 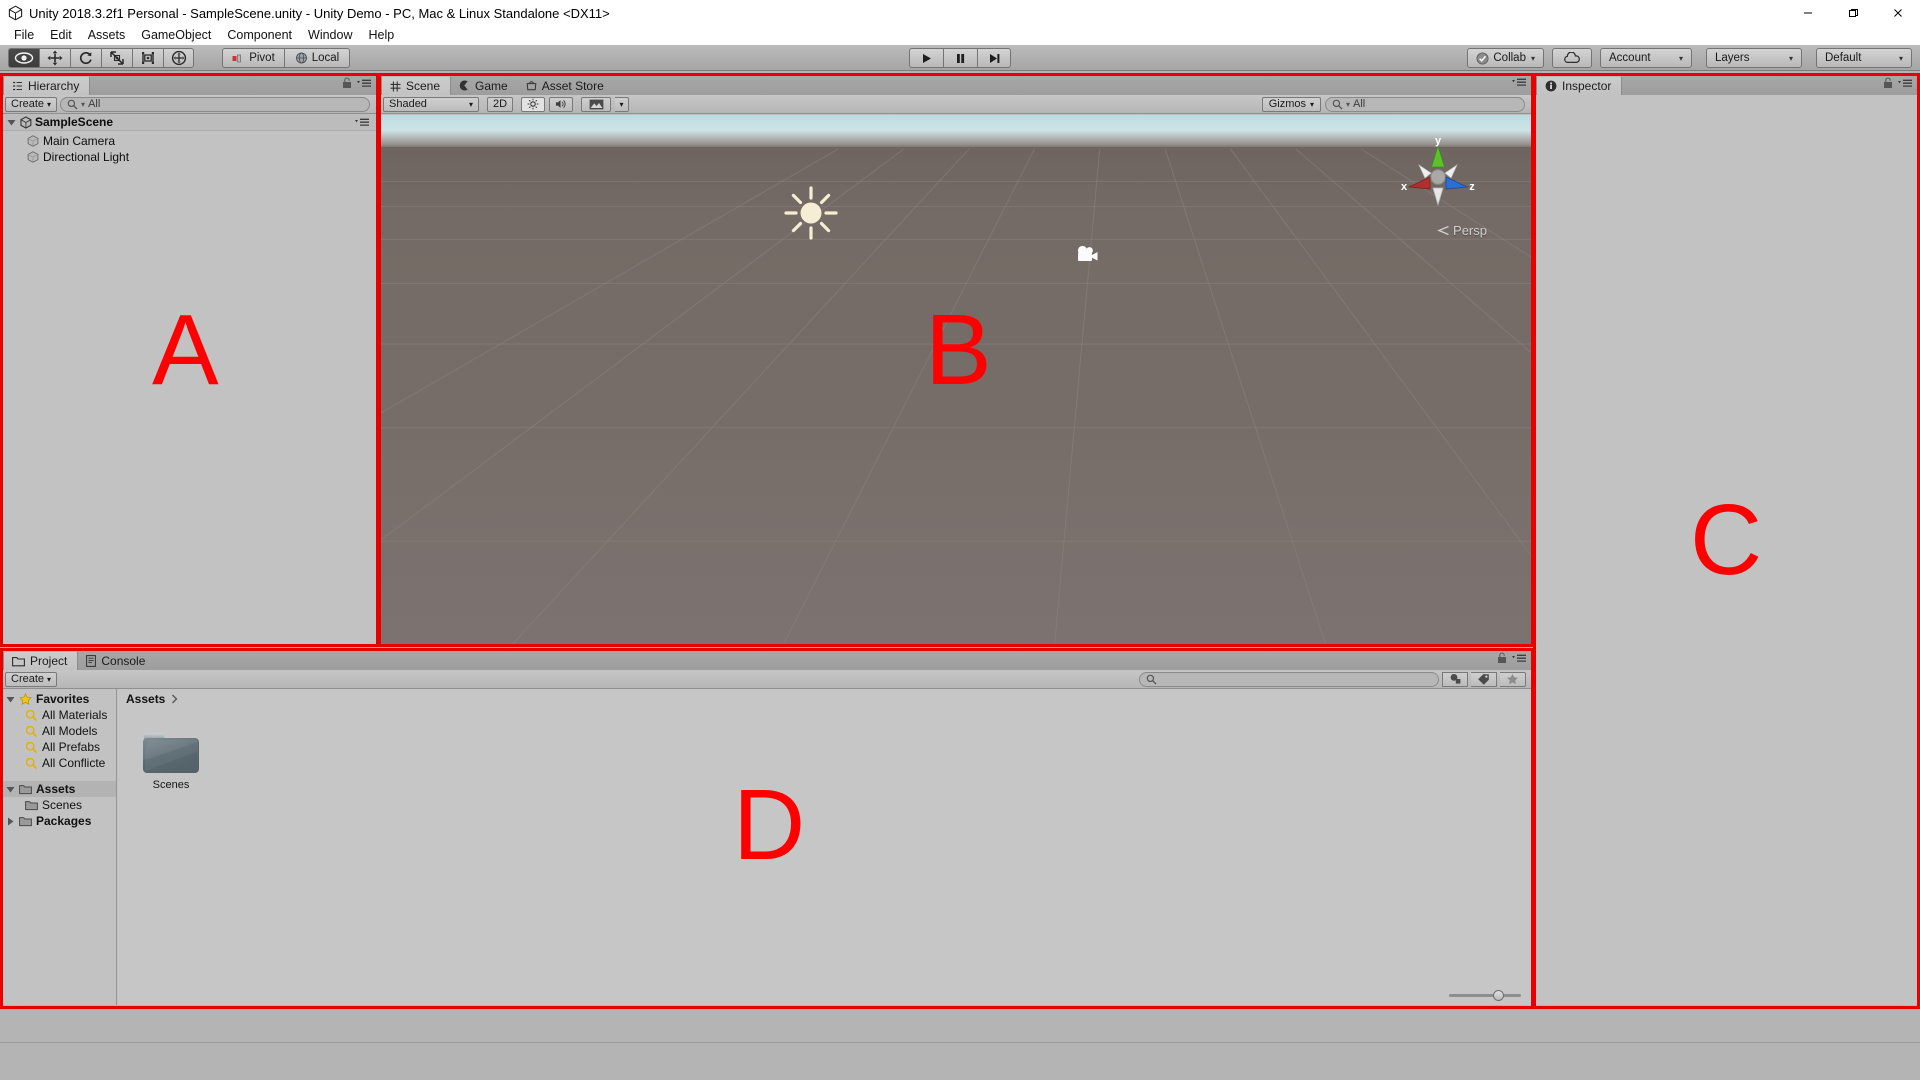 I want to click on tab-project: Project, so click(x=41, y=660).